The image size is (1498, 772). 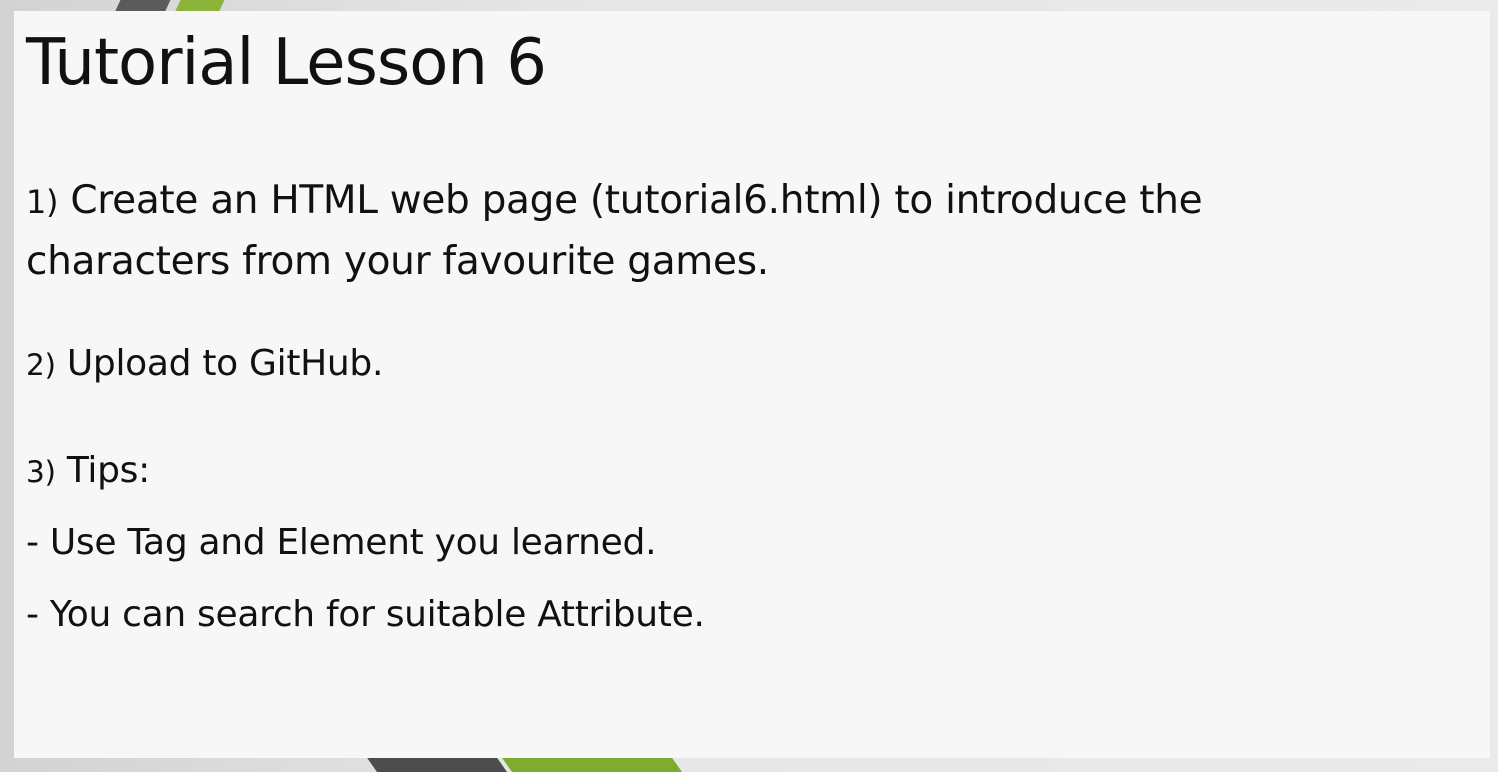 I want to click on list-item-3: 3) Tips:, so click(x=88, y=471).